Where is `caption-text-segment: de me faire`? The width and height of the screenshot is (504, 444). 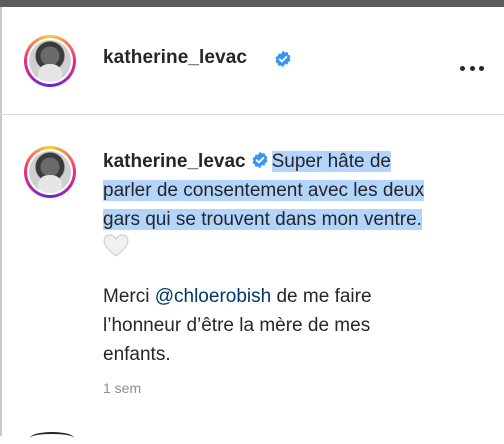 caption-text-segment: de me faire is located at coordinates (321, 296).